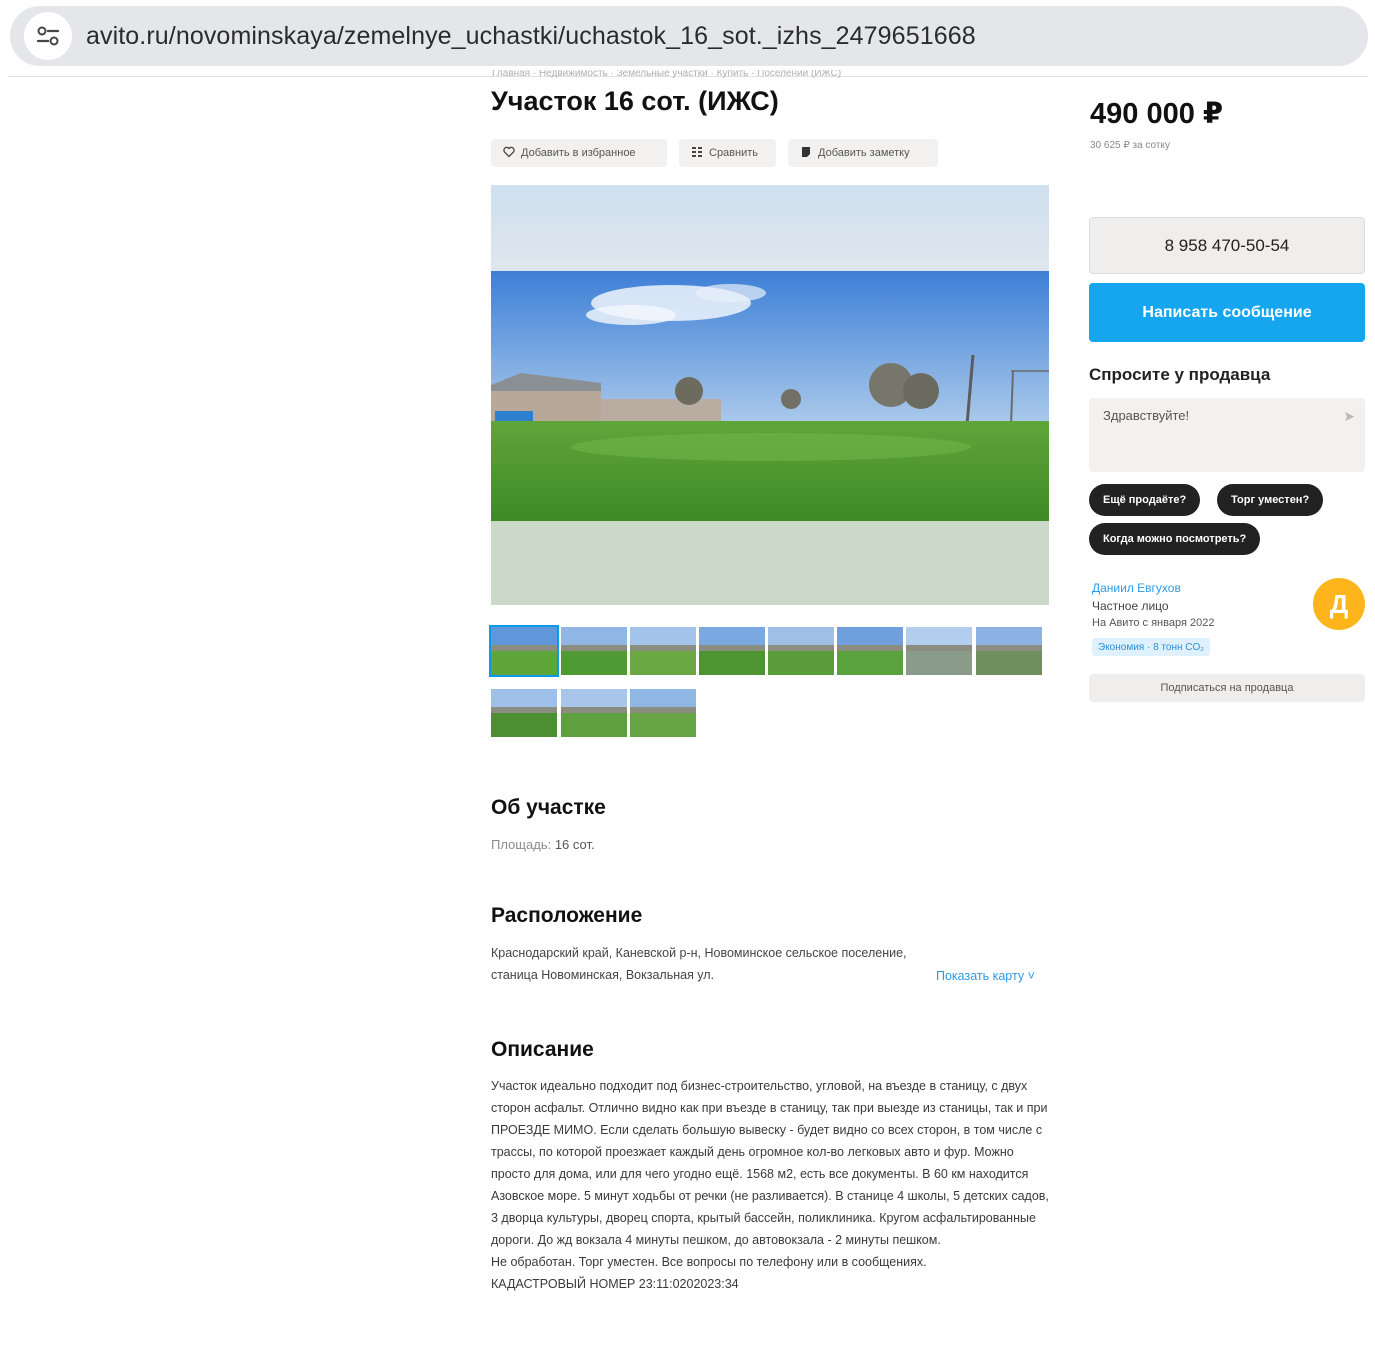 The image size is (1375, 1361). Describe the element at coordinates (770, 395) in the screenshot. I see `main-photo` at that location.